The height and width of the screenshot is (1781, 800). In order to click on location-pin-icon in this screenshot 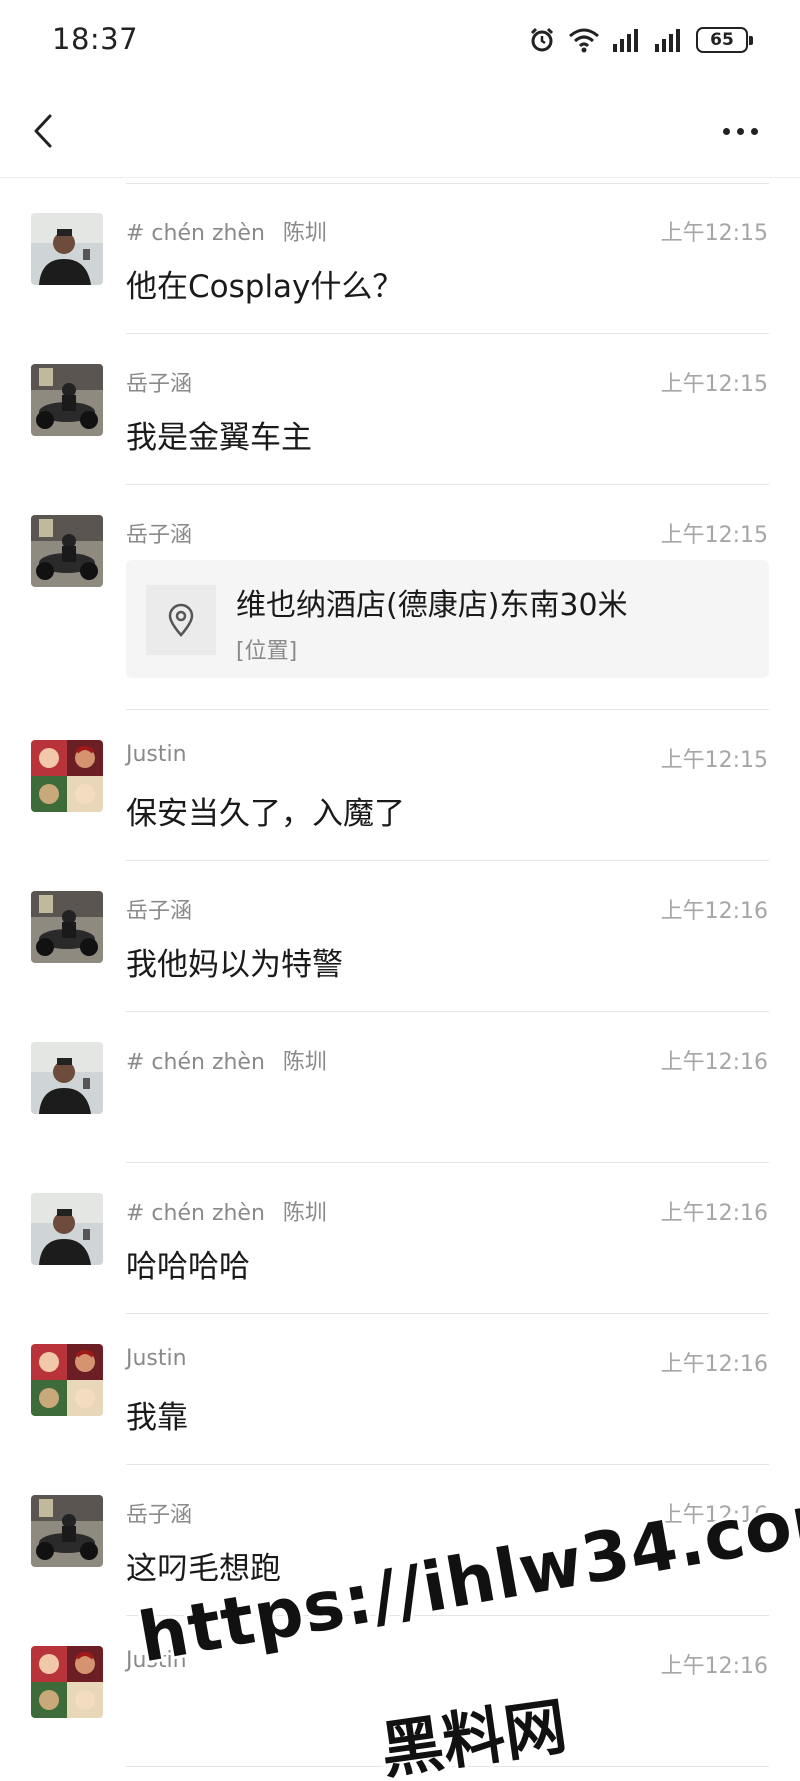, I will do `click(181, 620)`.